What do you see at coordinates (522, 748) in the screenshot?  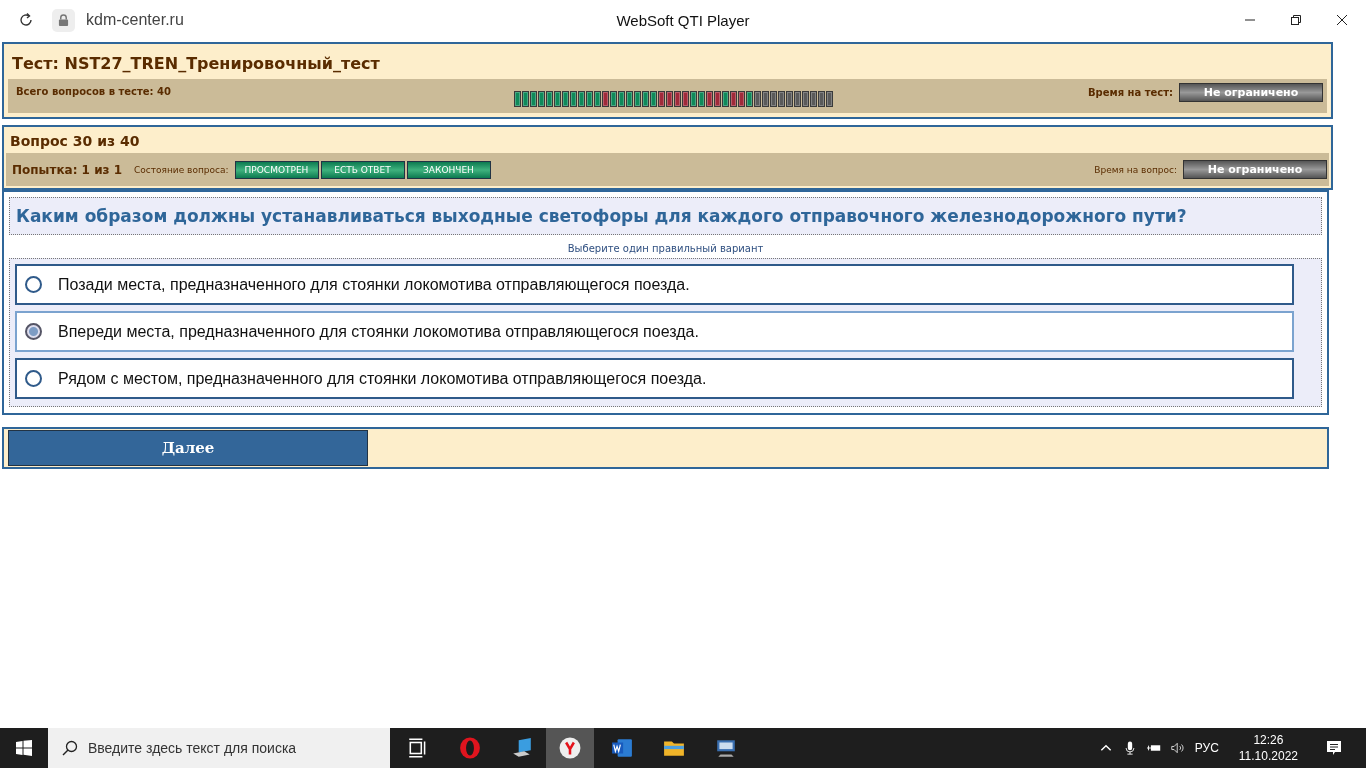 I see `computer-icon` at bounding box center [522, 748].